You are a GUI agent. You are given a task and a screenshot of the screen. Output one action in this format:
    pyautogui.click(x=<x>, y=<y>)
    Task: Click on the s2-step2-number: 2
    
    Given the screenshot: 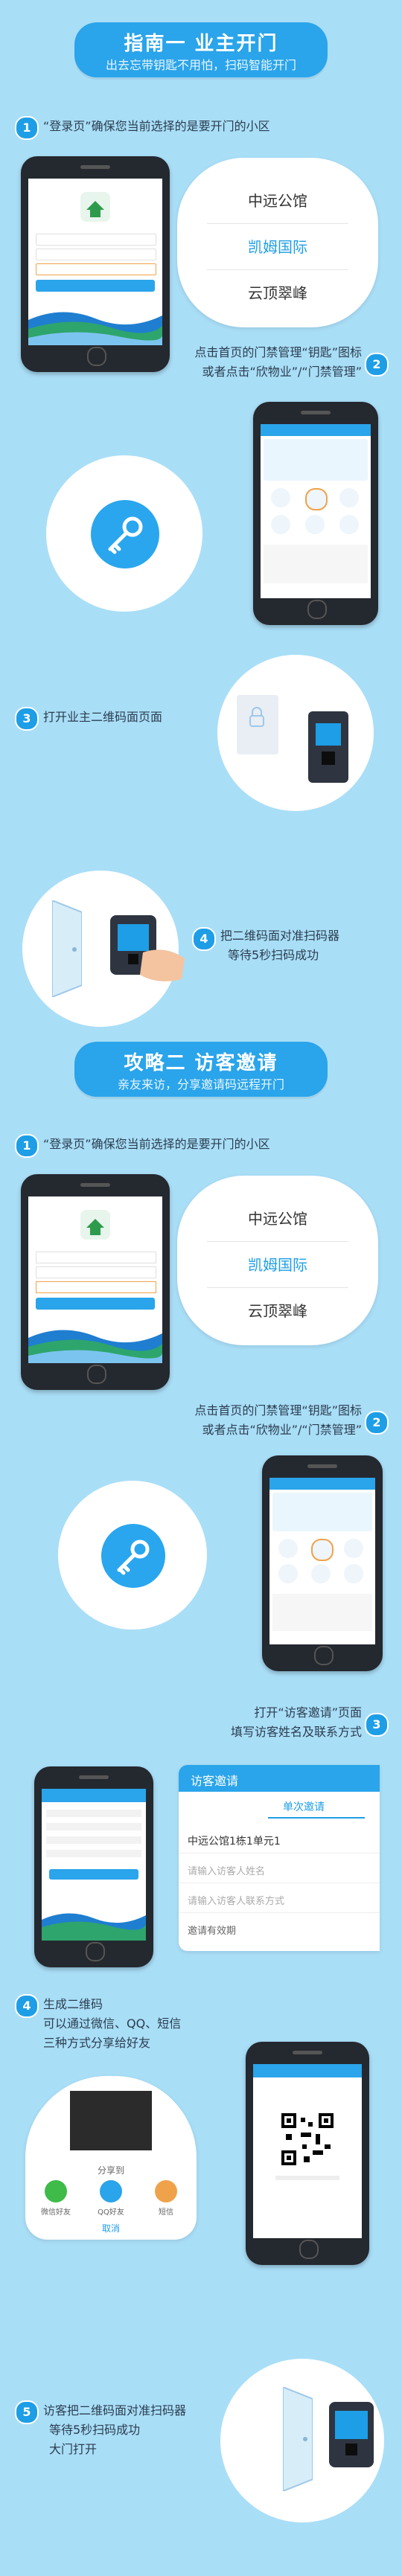 What is the action you would take?
    pyautogui.click(x=377, y=1423)
    